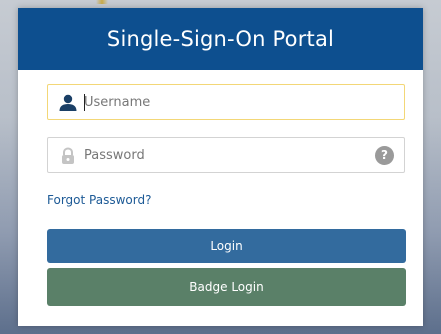  I want to click on text-caret, so click(84, 102).